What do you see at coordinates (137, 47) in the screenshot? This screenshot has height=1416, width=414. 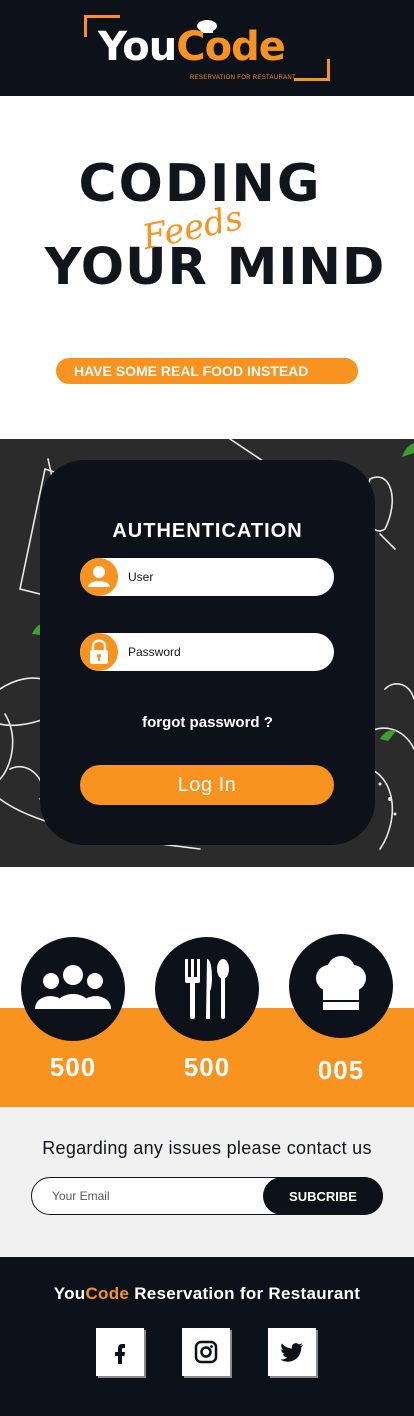 I see `logo-you: You` at bounding box center [137, 47].